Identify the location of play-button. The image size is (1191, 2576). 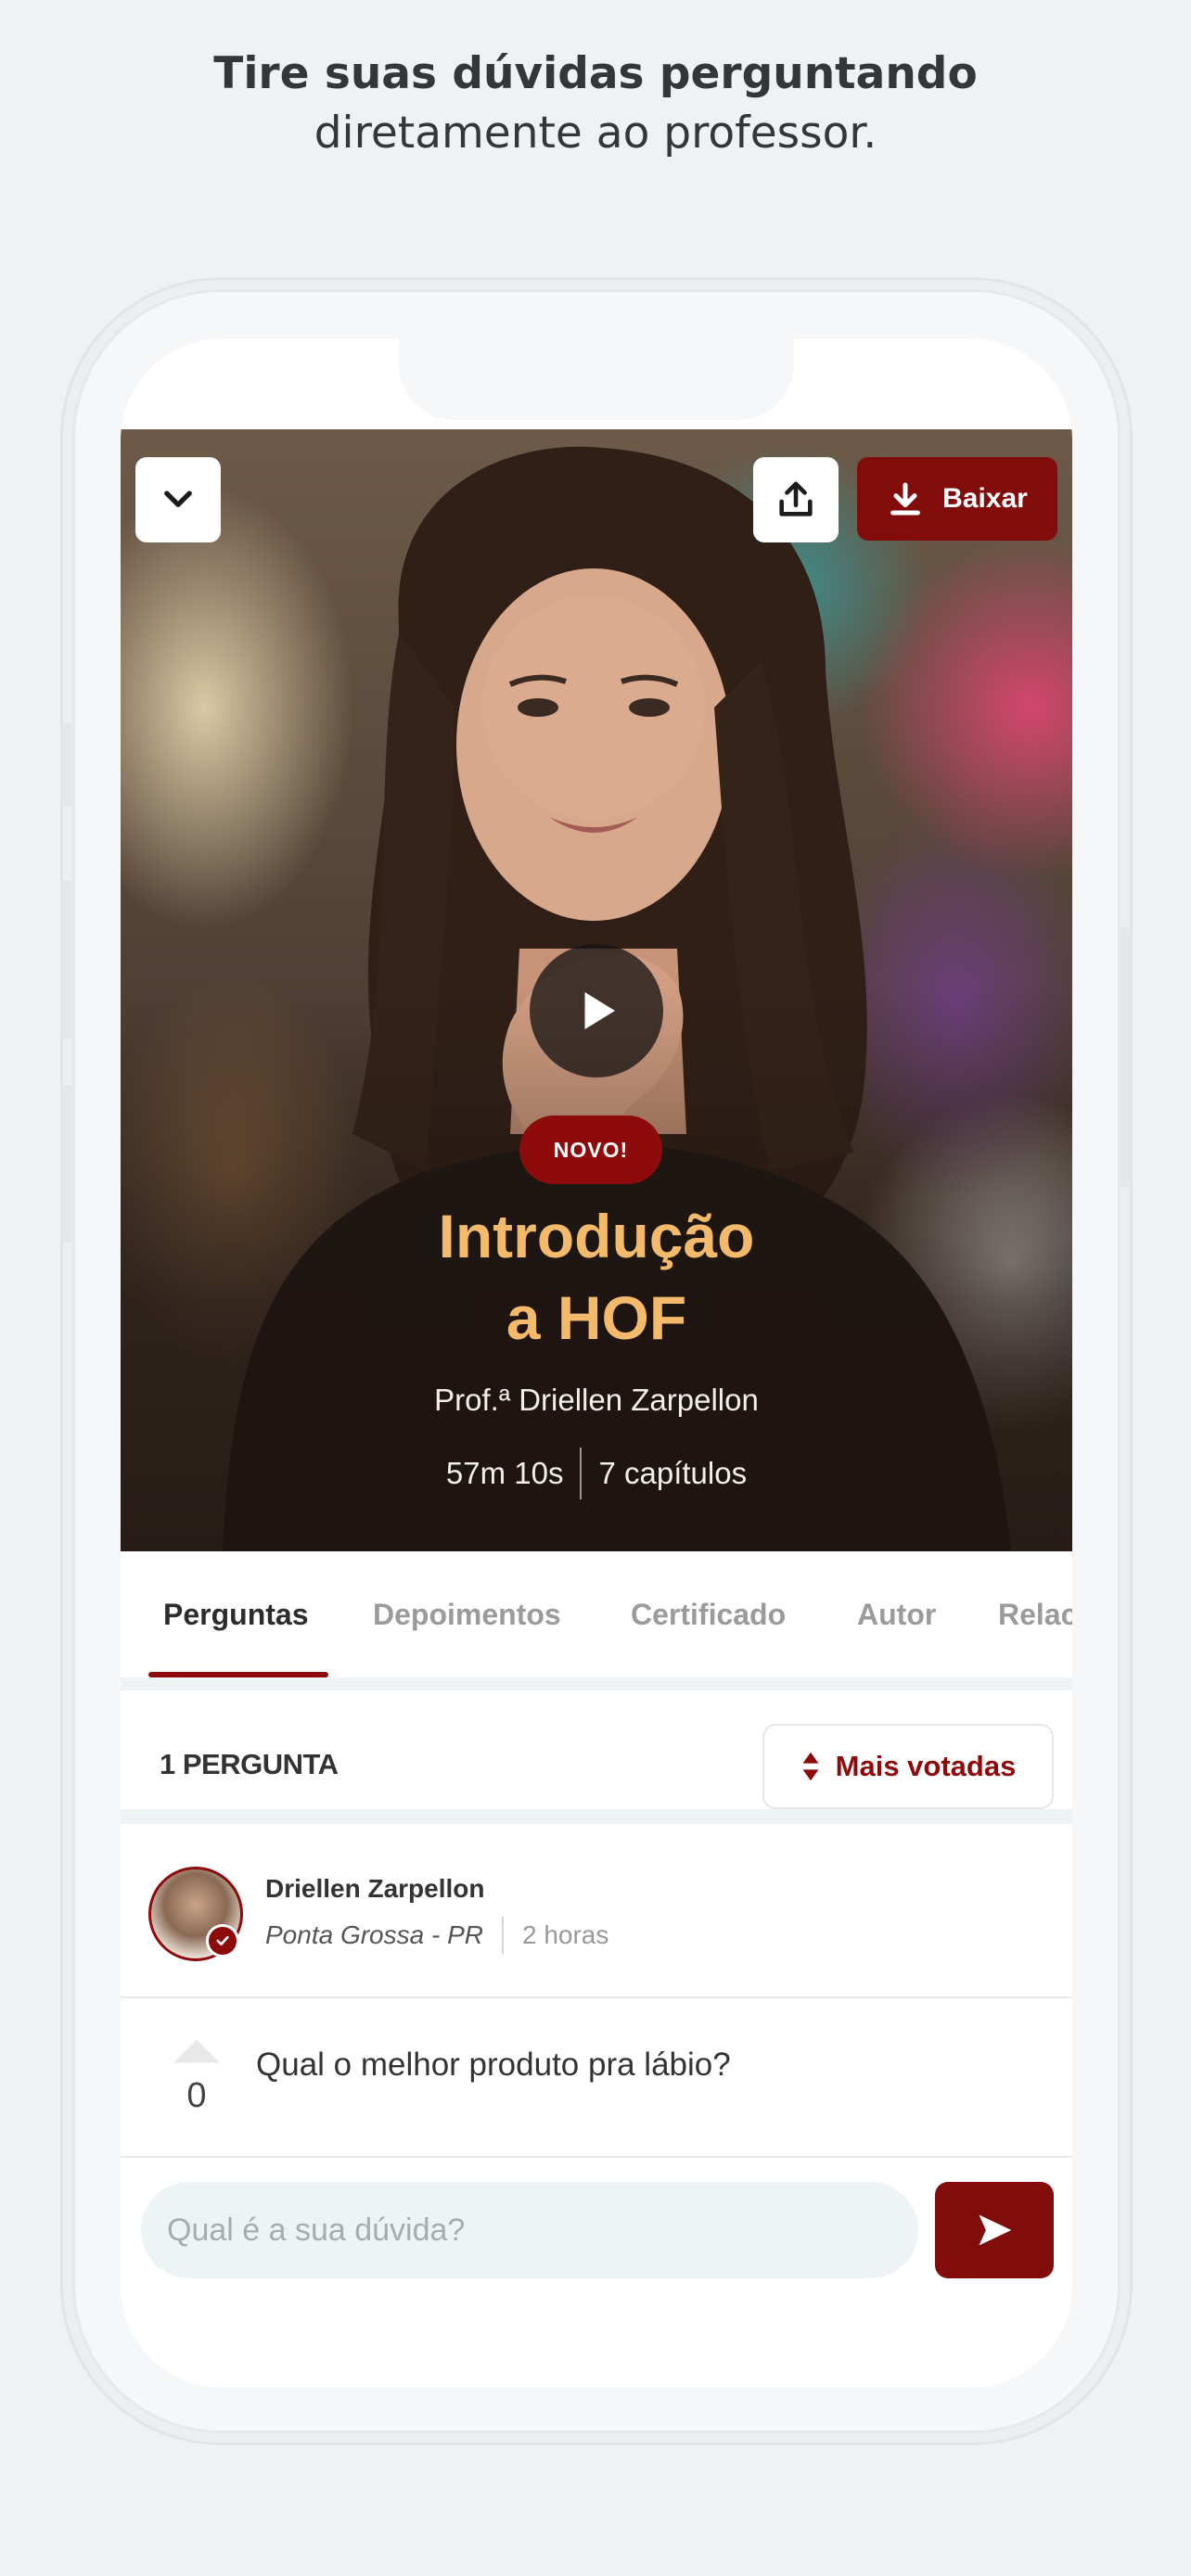
(597, 1011).